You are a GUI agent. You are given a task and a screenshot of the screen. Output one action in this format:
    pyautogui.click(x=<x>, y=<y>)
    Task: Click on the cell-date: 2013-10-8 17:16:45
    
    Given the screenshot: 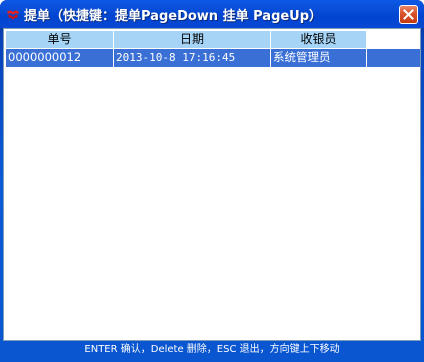 What is the action you would take?
    pyautogui.click(x=192, y=58)
    